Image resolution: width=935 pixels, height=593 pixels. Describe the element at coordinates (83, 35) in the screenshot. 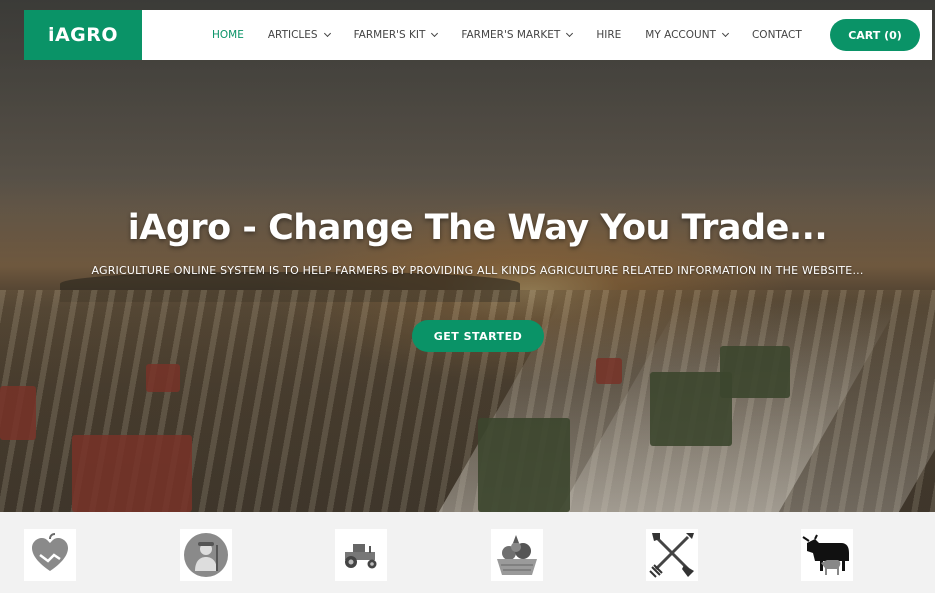

I see `site-logo: iAGRO` at that location.